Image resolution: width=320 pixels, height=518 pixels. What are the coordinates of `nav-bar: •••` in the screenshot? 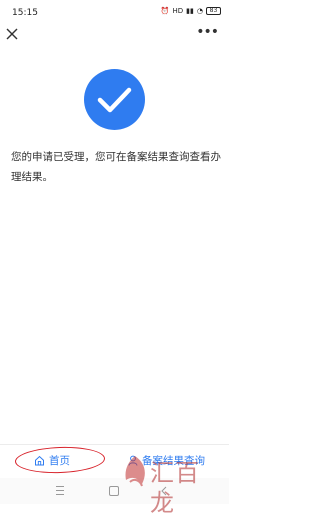 It's located at (114, 34).